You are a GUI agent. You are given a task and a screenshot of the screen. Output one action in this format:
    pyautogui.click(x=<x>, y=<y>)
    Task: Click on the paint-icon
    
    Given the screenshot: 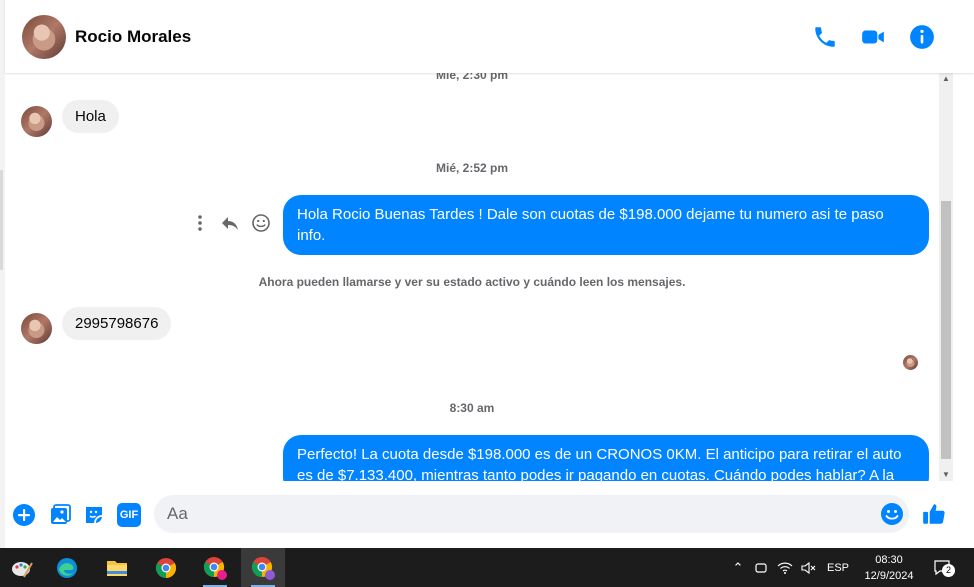 What is the action you would take?
    pyautogui.click(x=22, y=567)
    